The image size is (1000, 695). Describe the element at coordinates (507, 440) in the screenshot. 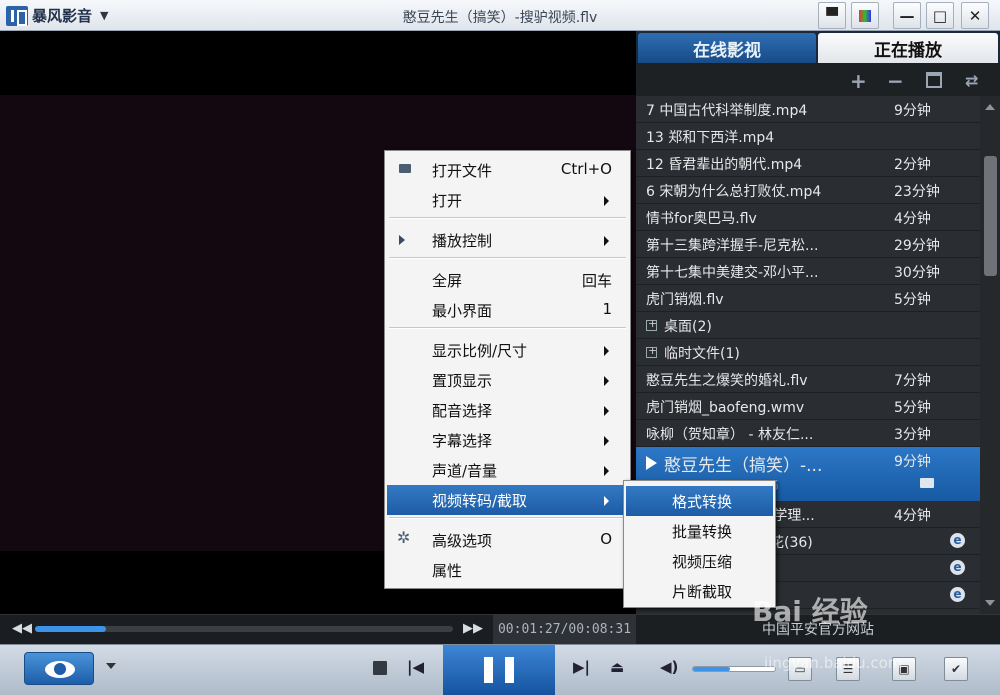

I see `menu-item-subtitle: 字幕选择` at that location.